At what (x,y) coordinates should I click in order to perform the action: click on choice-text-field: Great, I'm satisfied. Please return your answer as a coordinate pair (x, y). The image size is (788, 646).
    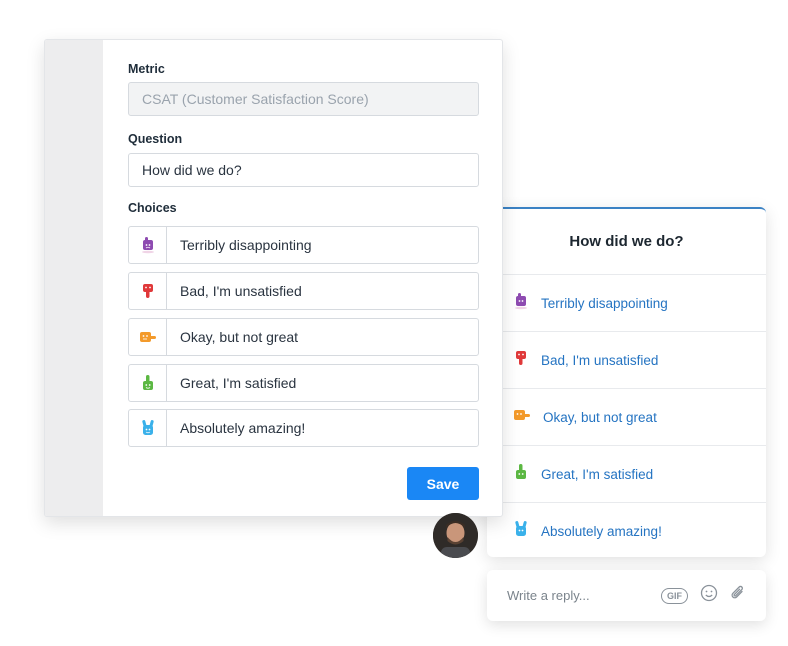
    Looking at the image, I should click on (231, 383).